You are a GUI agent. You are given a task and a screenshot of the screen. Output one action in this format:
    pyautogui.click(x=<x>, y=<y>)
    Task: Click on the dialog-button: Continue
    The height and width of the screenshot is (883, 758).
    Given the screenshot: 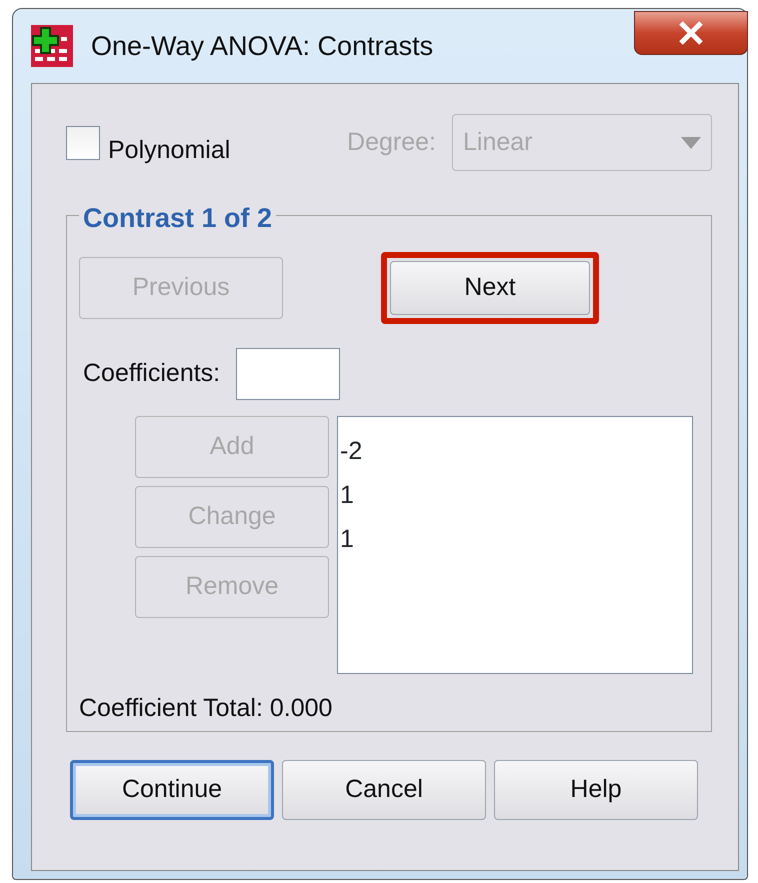 What is the action you would take?
    pyautogui.click(x=172, y=790)
    